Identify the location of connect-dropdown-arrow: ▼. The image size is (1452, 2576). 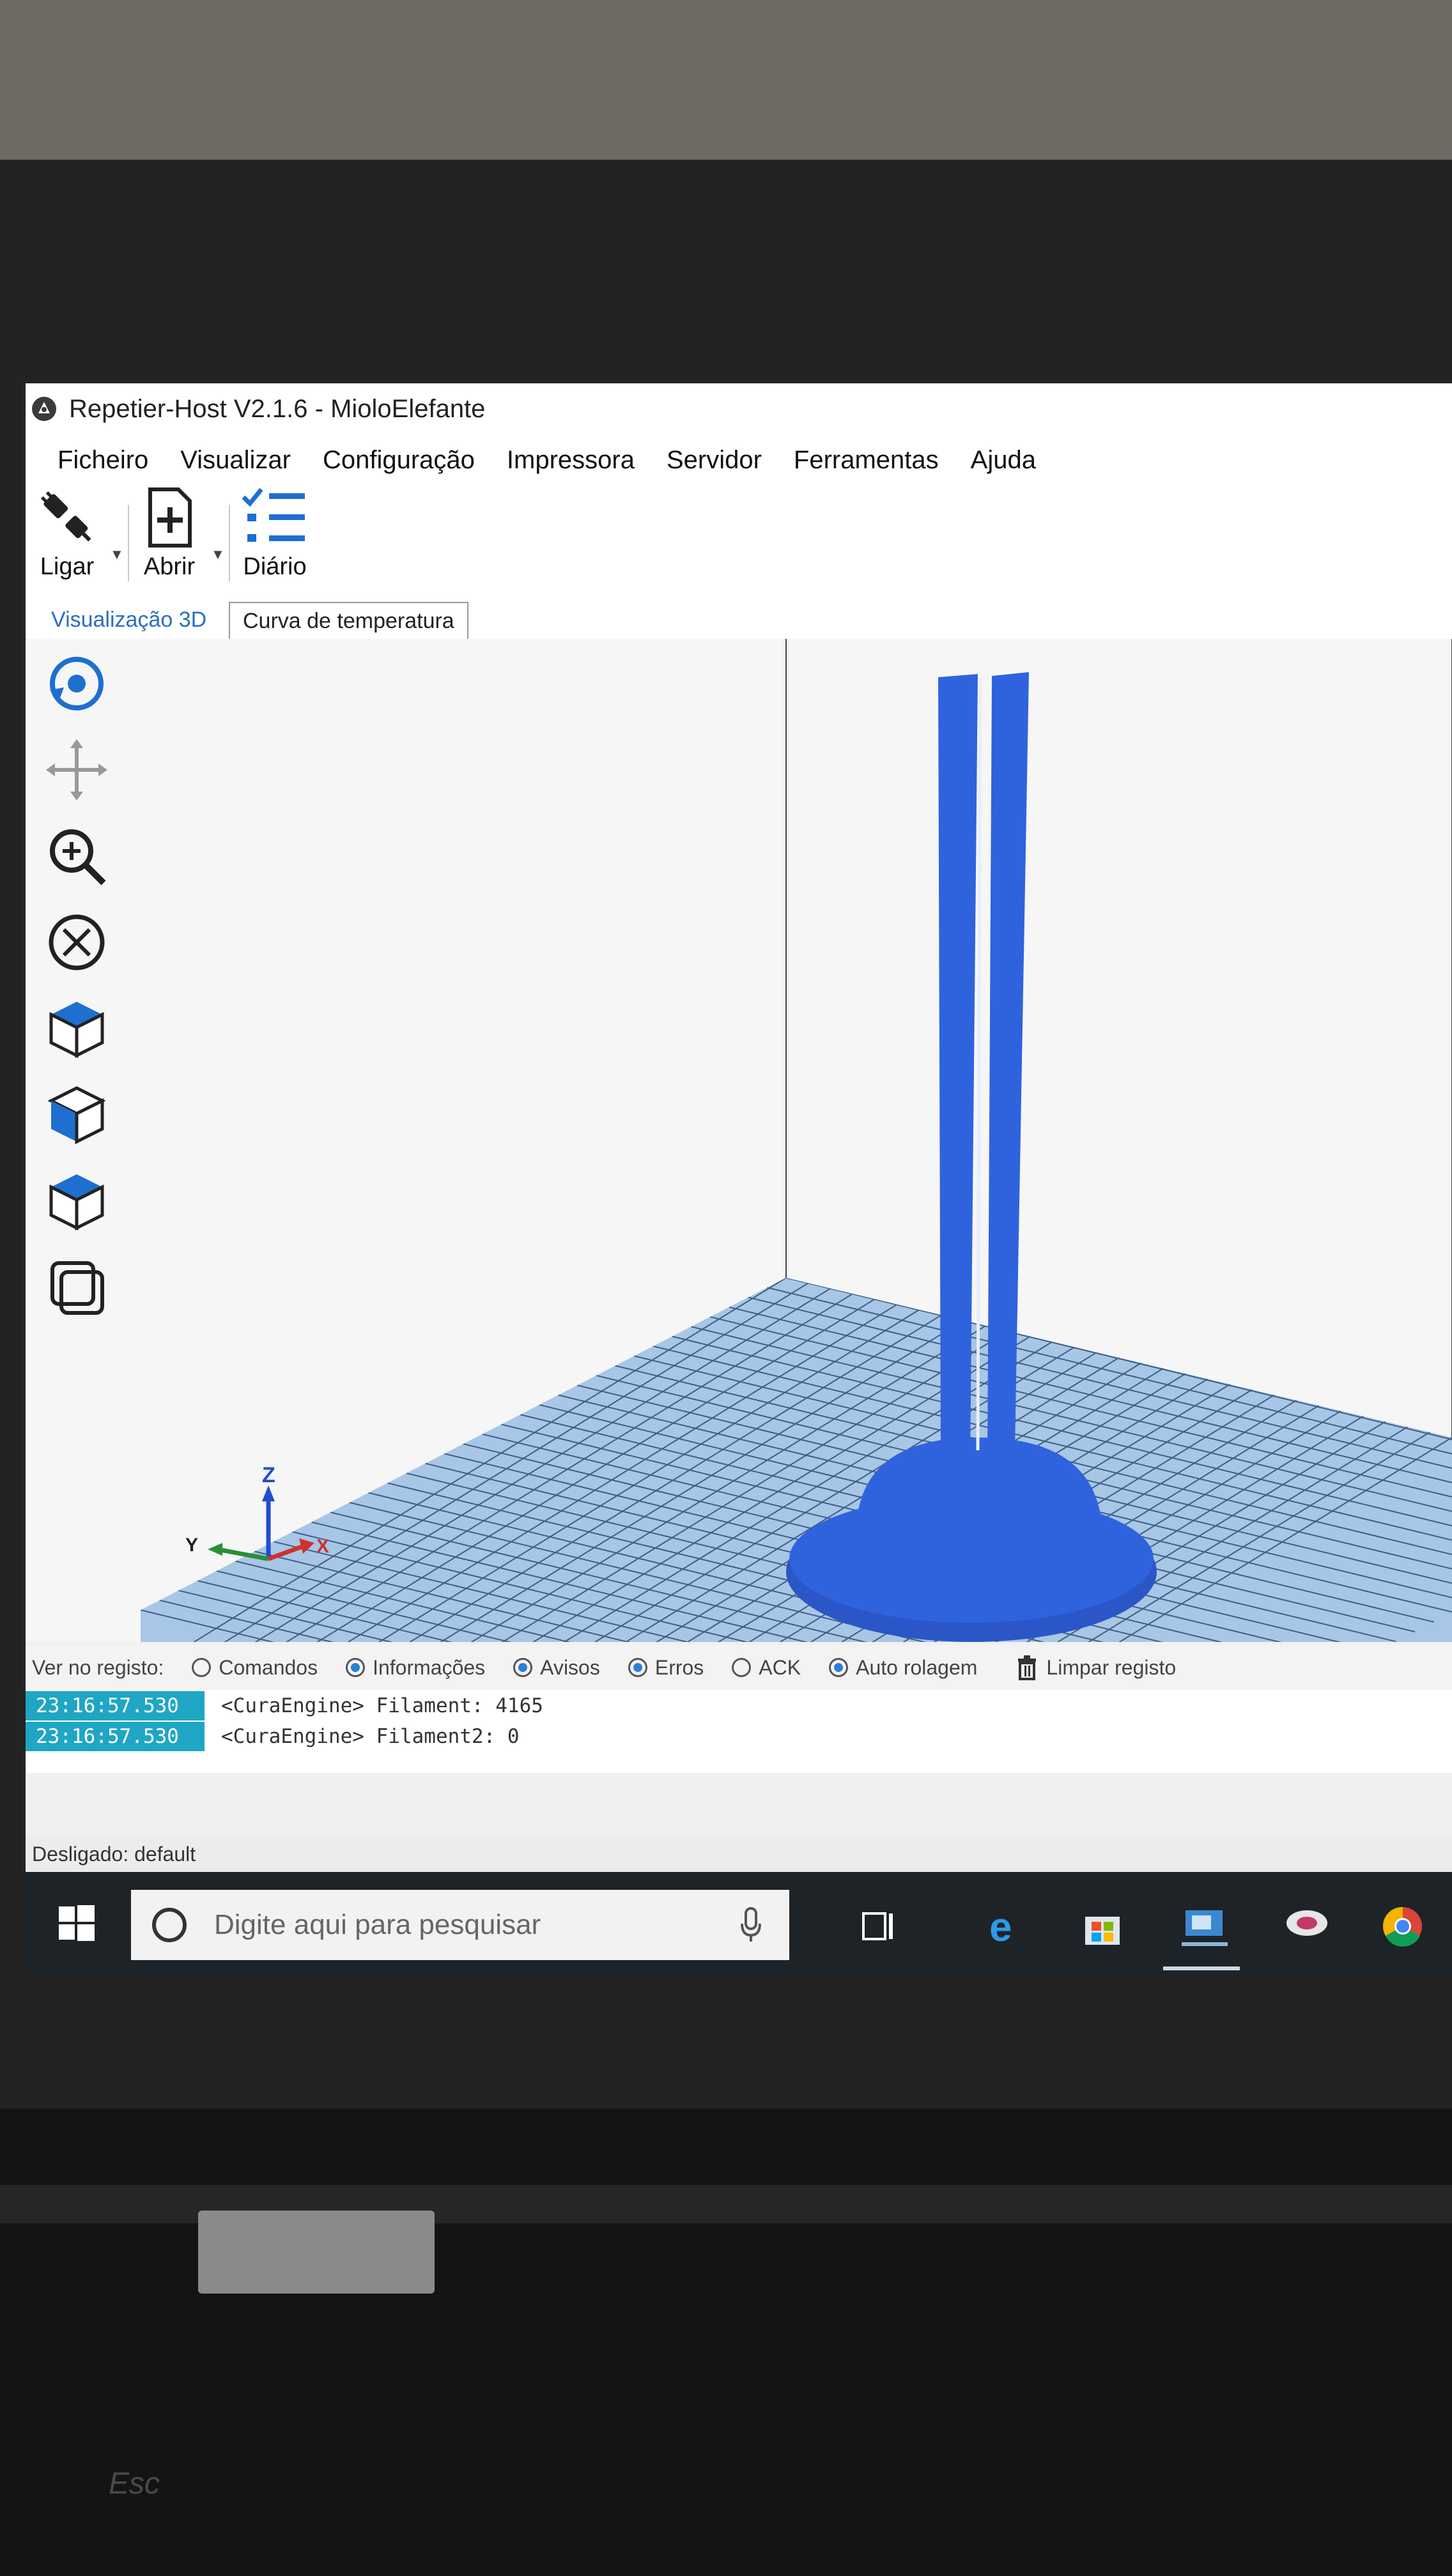
(117, 554).